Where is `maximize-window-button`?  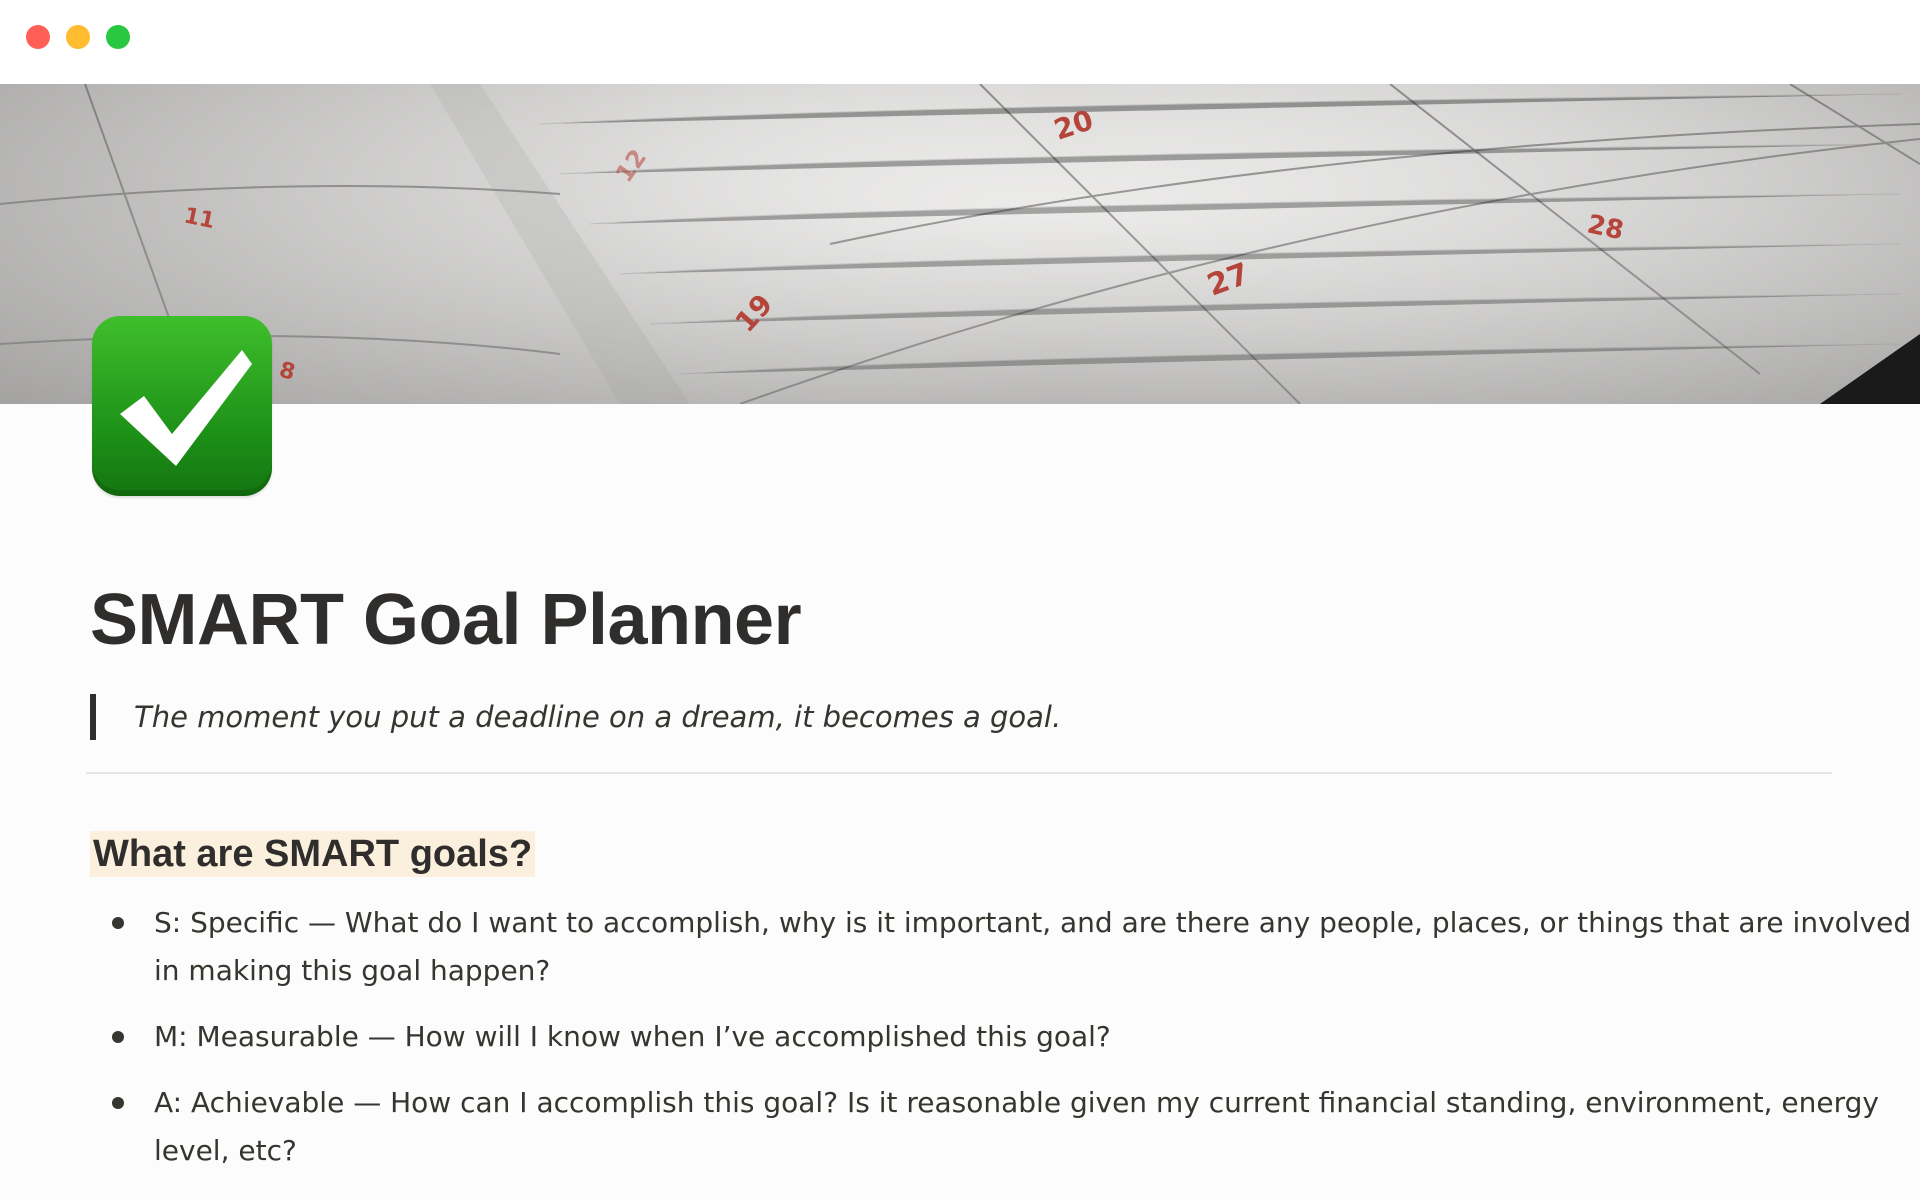
maximize-window-button is located at coordinates (118, 37).